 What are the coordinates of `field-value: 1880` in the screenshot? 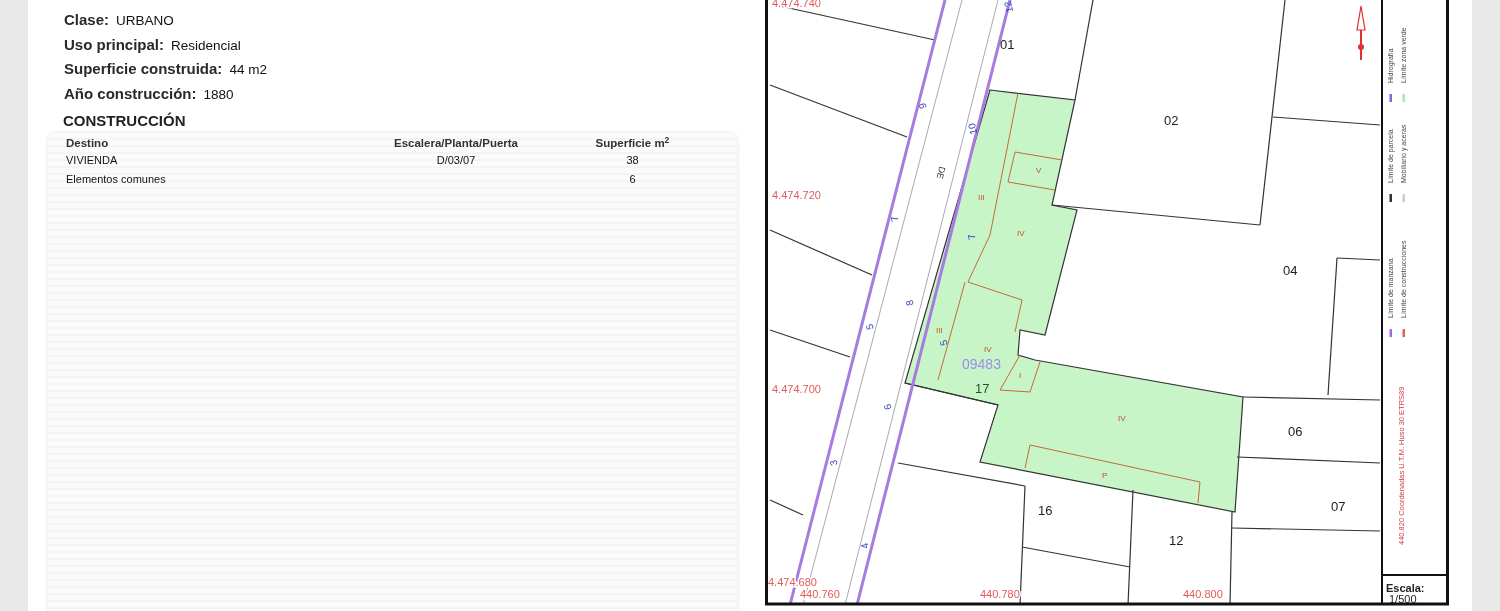 It's located at (218, 94).